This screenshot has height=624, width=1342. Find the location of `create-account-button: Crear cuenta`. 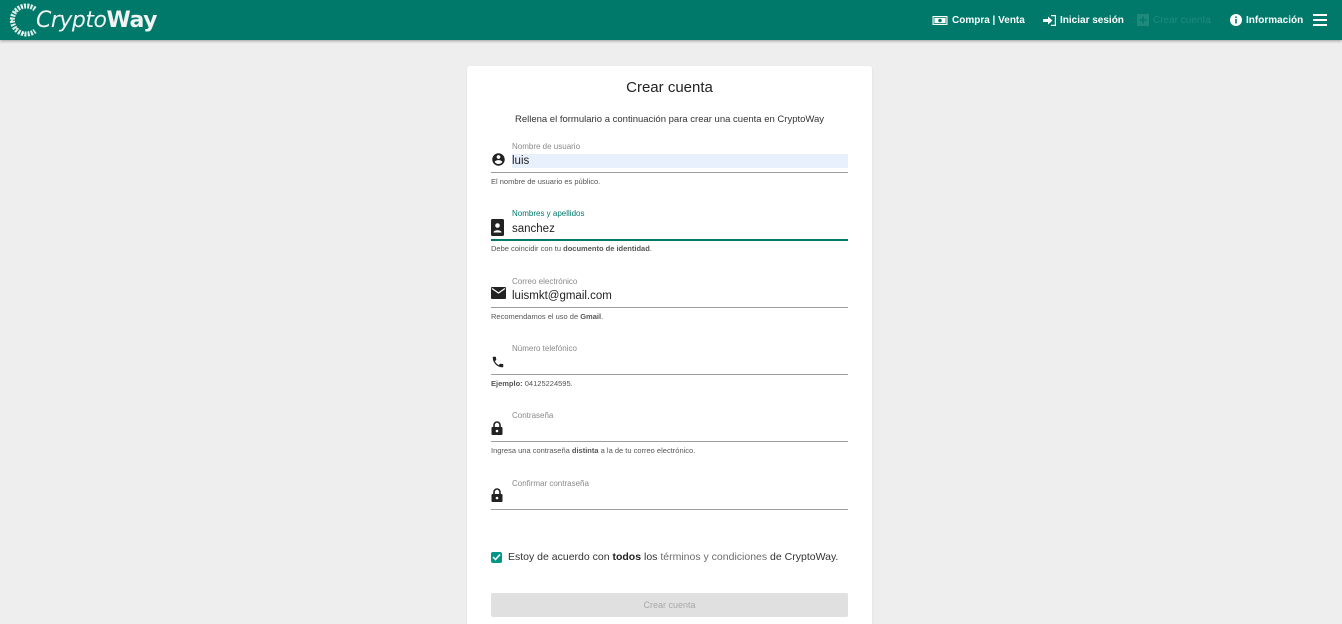

create-account-button: Crear cuenta is located at coordinates (669, 605).